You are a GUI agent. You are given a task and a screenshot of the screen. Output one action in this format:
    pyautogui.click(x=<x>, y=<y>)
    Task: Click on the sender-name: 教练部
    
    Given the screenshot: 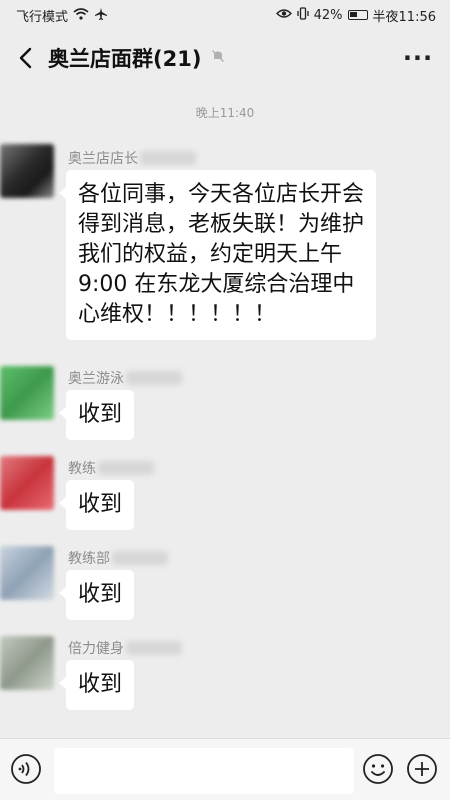 What is the action you would take?
    pyautogui.click(x=118, y=558)
    